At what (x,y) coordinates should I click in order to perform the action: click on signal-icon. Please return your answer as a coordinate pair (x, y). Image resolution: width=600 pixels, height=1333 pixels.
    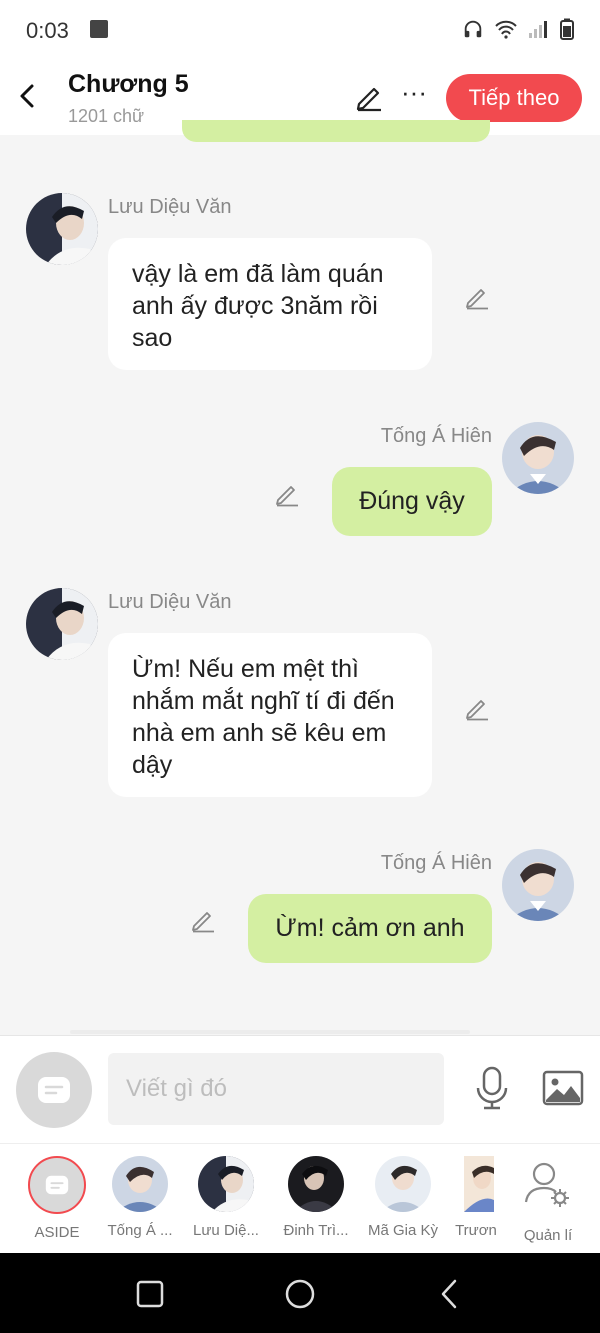
    Looking at the image, I should click on (538, 29).